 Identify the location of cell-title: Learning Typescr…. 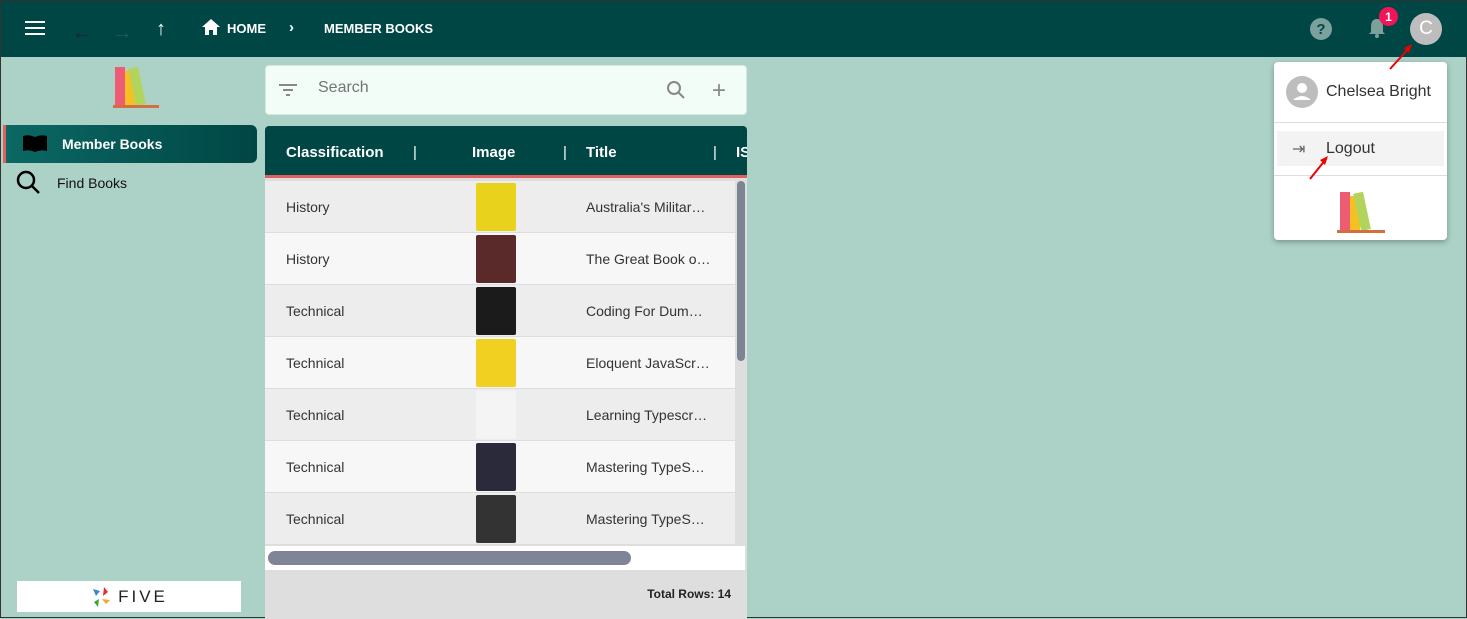
(647, 415).